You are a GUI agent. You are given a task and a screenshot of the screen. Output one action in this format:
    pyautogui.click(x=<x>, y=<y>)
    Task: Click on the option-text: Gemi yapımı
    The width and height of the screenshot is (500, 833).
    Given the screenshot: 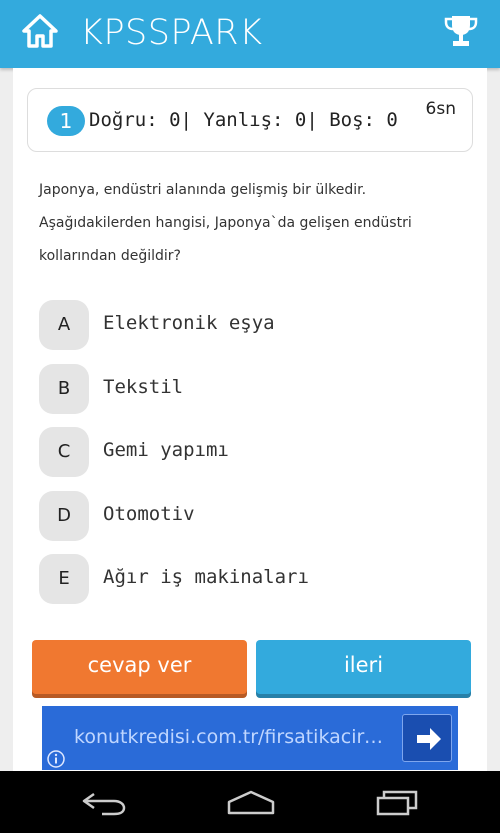 What is the action you would take?
    pyautogui.click(x=166, y=450)
    